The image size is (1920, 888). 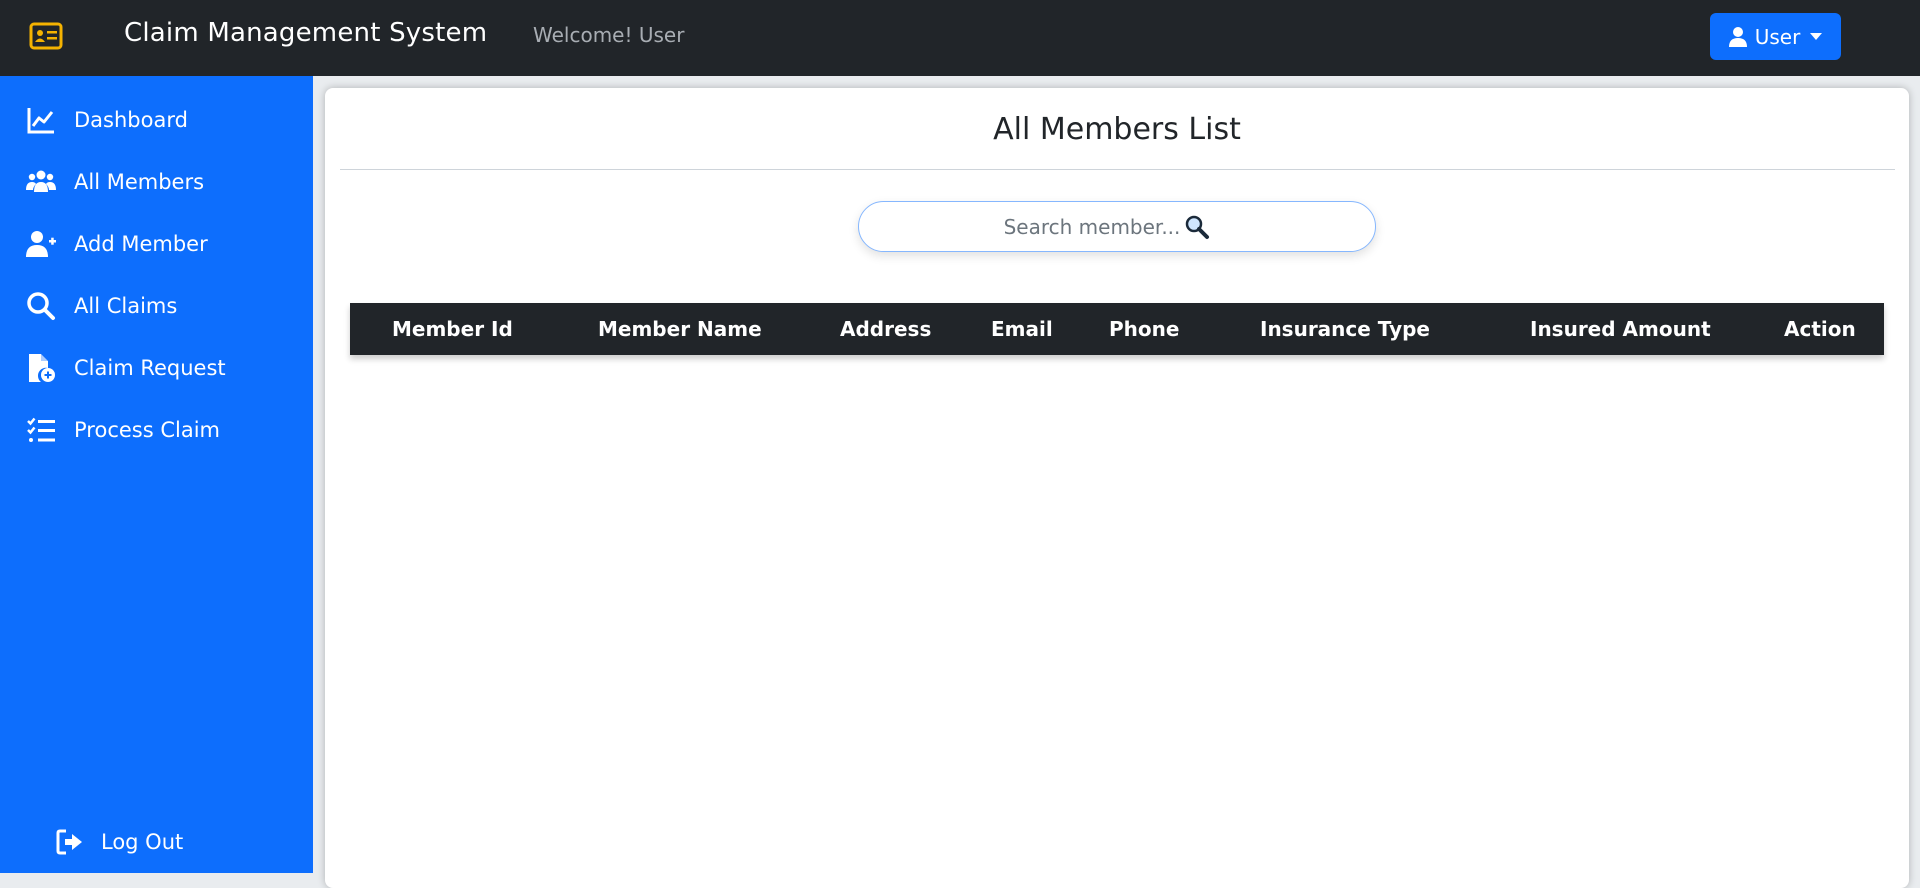 What do you see at coordinates (1144, 329) in the screenshot?
I see `column-header-phone: Phone` at bounding box center [1144, 329].